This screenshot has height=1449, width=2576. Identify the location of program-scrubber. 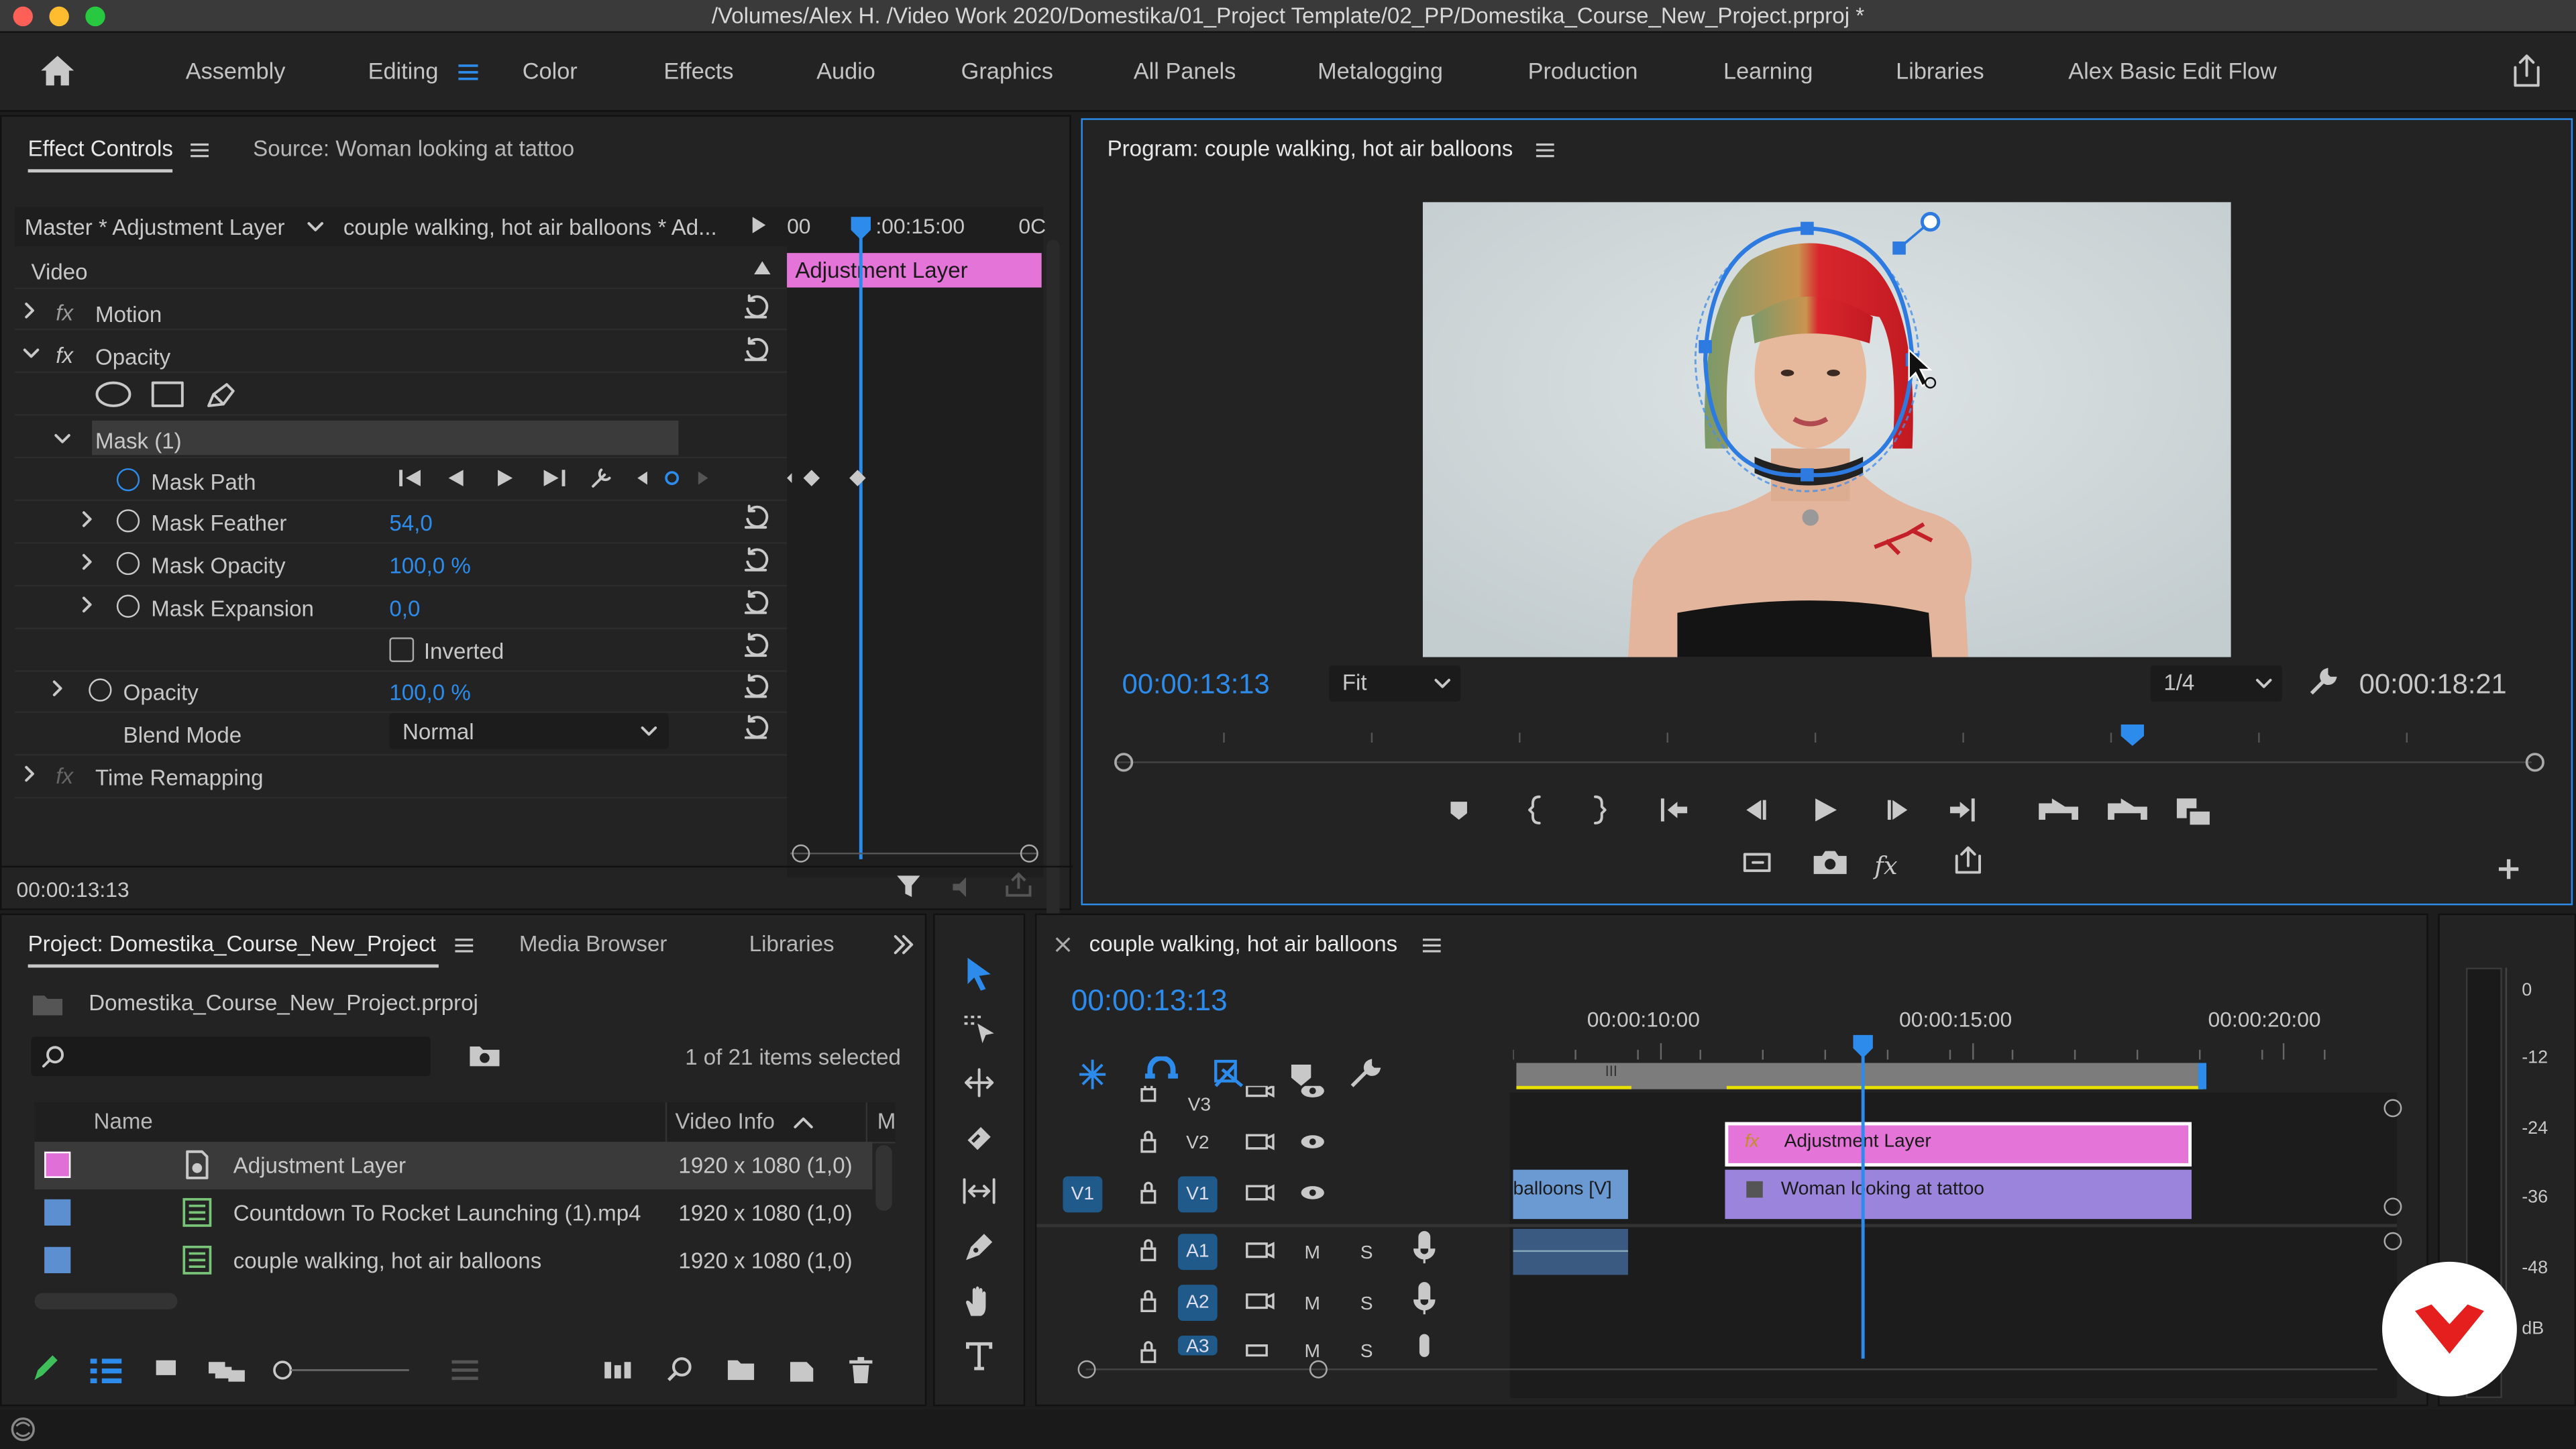
(1828, 747).